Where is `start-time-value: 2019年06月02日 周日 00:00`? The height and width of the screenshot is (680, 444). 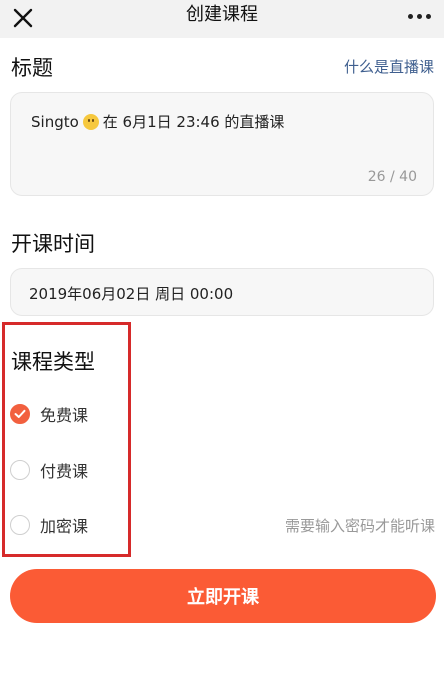 start-time-value: 2019年06月02日 周日 00:00 is located at coordinates (131, 294).